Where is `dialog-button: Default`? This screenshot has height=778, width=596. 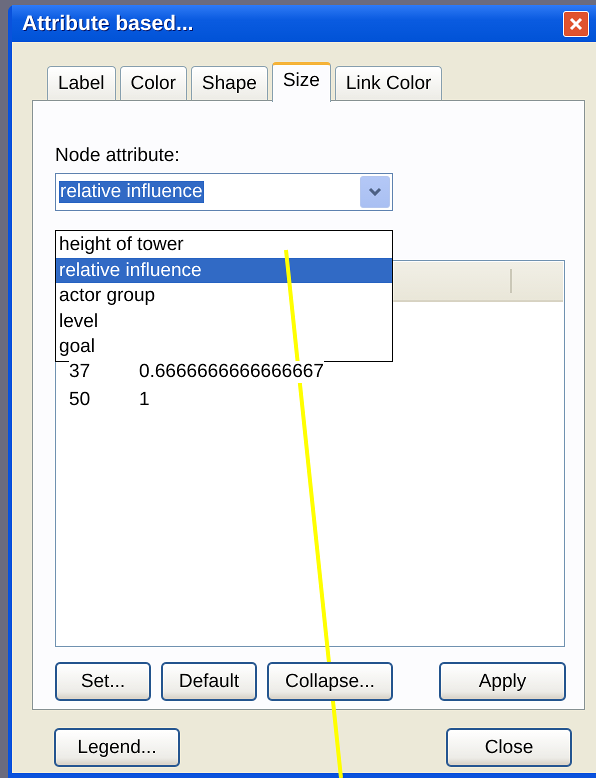 dialog-button: Default is located at coordinates (209, 681).